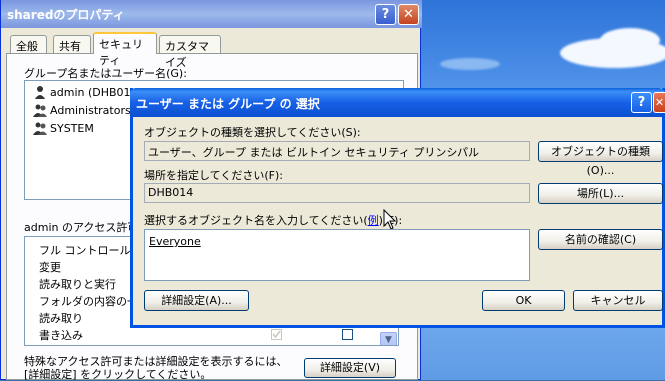  I want to click on ok-button: OK, so click(523, 300).